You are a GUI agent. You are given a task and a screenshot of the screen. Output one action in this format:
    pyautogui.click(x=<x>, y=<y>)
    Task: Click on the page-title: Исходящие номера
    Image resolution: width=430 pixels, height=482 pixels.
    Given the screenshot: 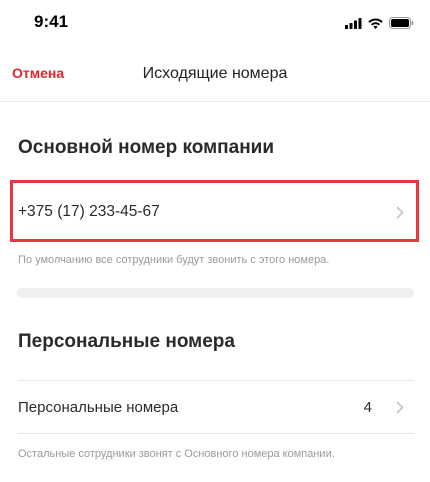 What is the action you would take?
    pyautogui.click(x=215, y=73)
    